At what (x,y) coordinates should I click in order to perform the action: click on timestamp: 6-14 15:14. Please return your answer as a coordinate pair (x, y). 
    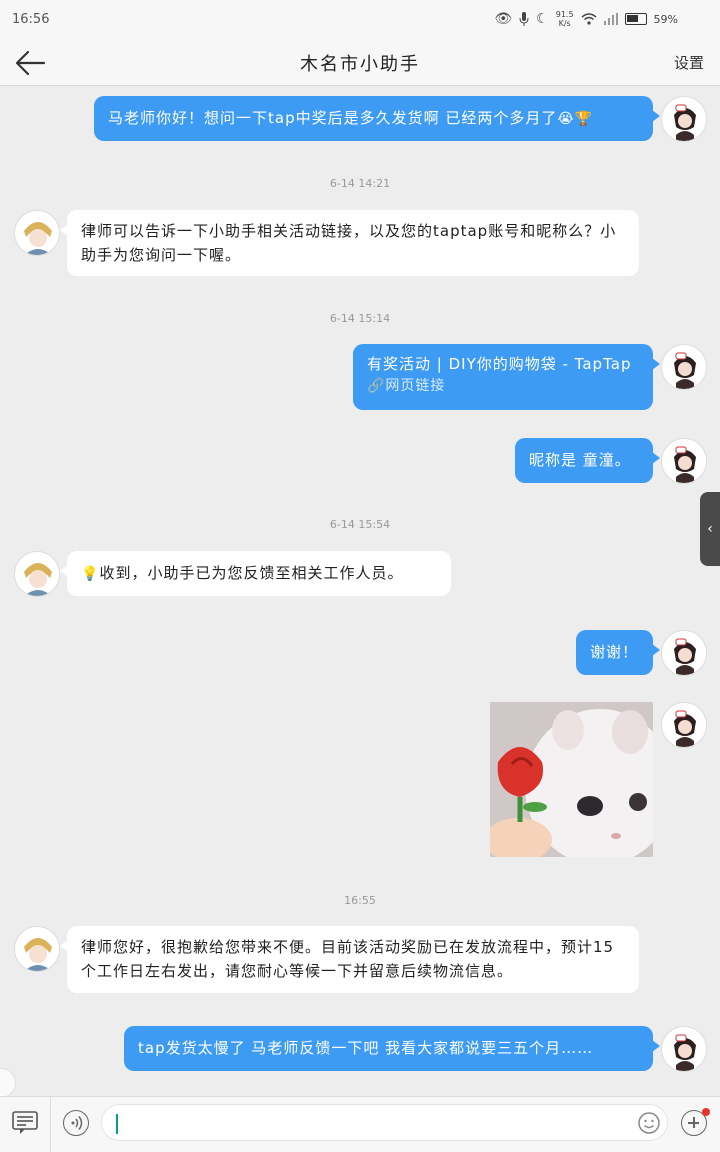
    Looking at the image, I should click on (360, 318).